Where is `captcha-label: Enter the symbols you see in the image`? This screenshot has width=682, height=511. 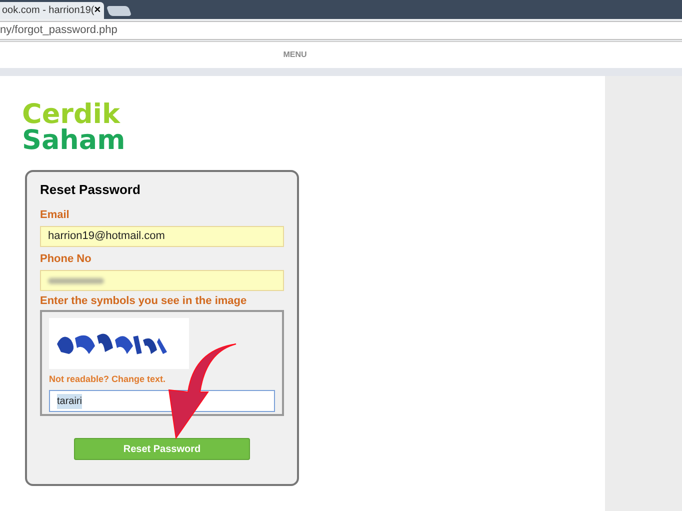
captcha-label: Enter the symbols you see in the image is located at coordinates (144, 301).